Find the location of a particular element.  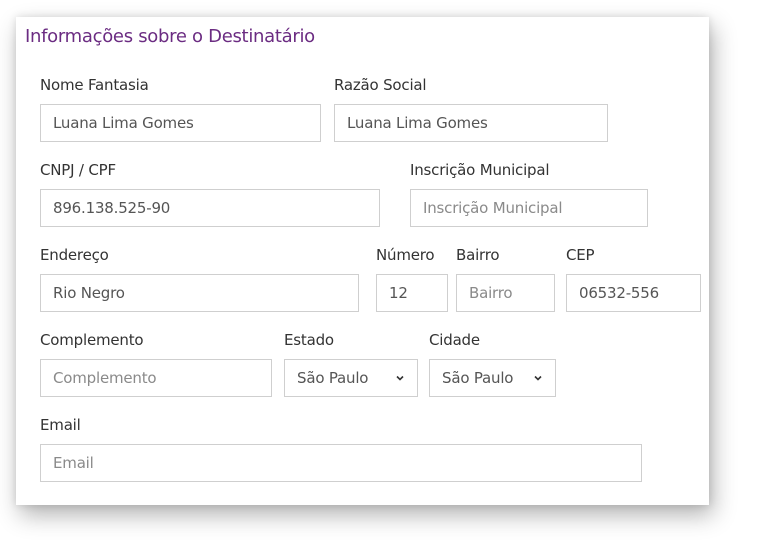

cnpj-cpf-label: CNPJ / CPF is located at coordinates (78, 170).